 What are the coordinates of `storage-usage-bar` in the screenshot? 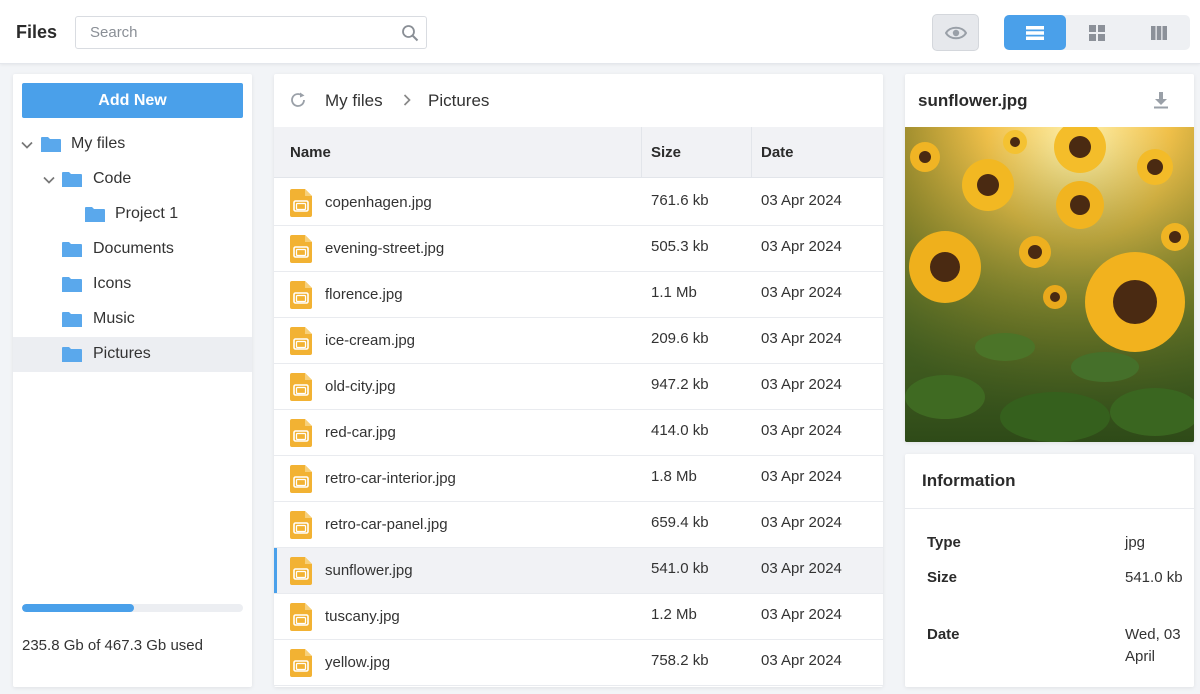 It's located at (132, 608).